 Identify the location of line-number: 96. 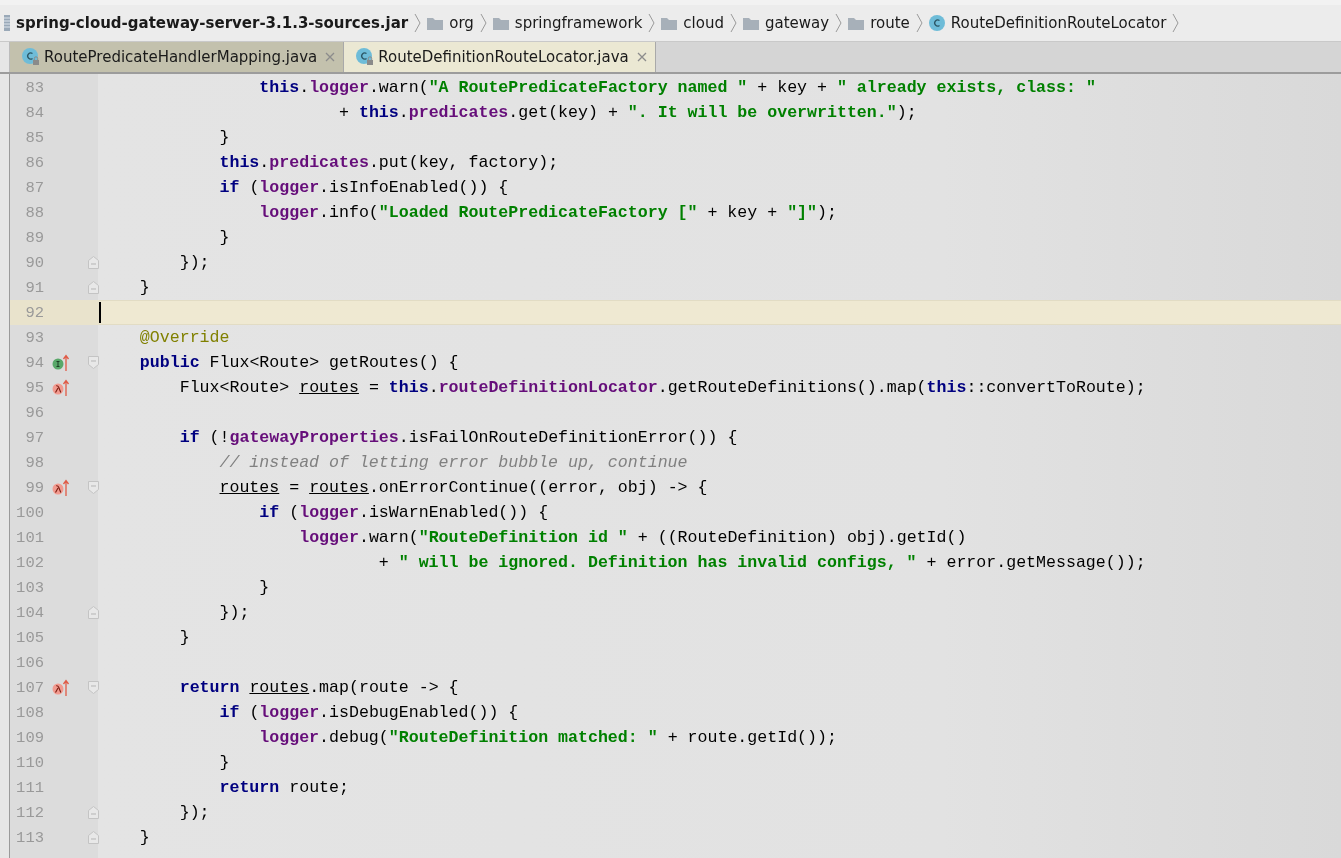
(34, 412).